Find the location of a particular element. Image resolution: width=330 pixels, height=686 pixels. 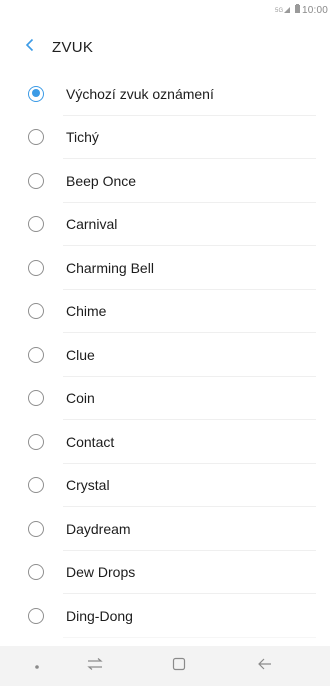

signal-icon: 5G is located at coordinates (284, 10).